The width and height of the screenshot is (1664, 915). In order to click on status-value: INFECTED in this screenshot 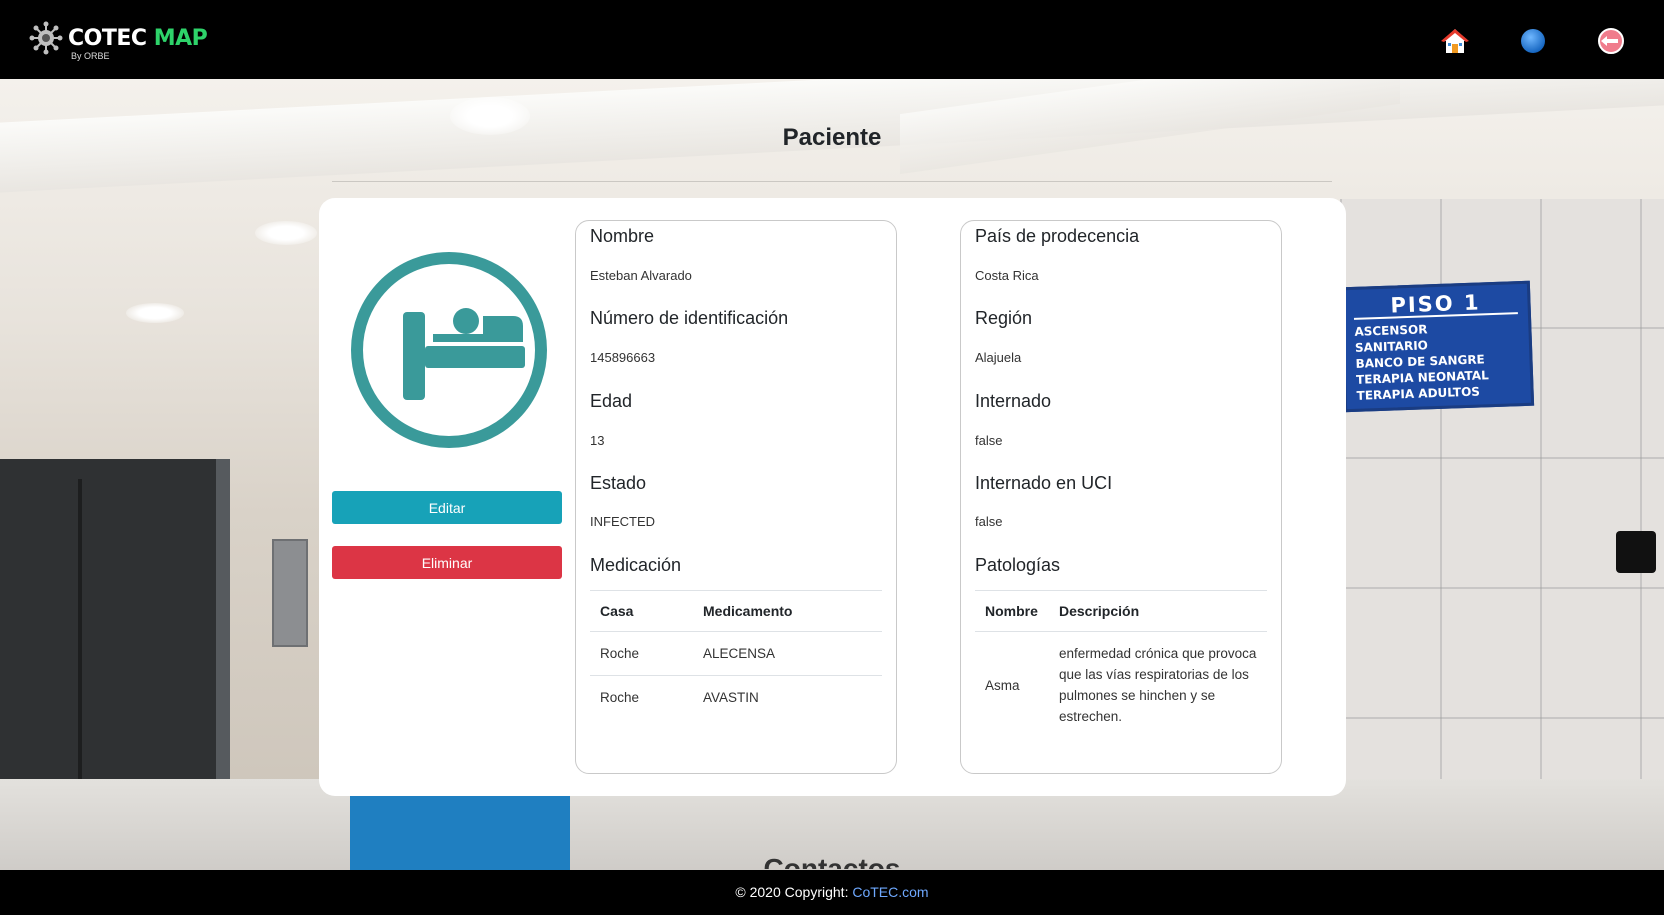, I will do `click(622, 521)`.